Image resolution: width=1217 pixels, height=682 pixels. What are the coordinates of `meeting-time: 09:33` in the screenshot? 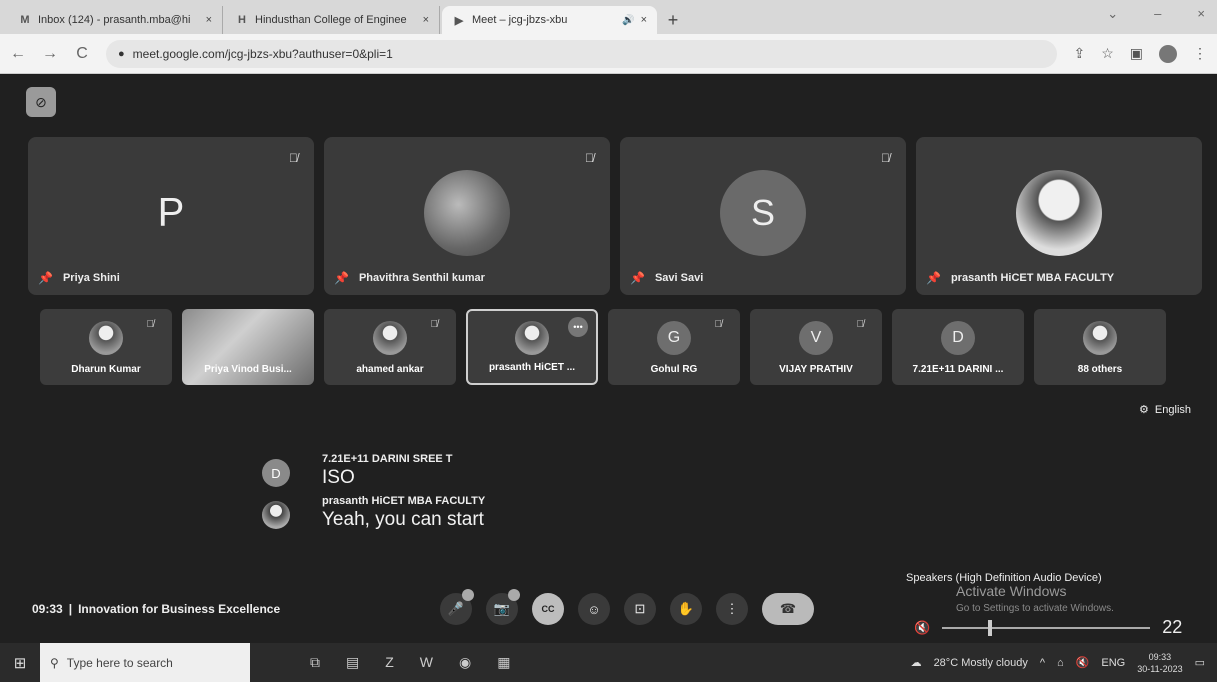 It's located at (47, 609).